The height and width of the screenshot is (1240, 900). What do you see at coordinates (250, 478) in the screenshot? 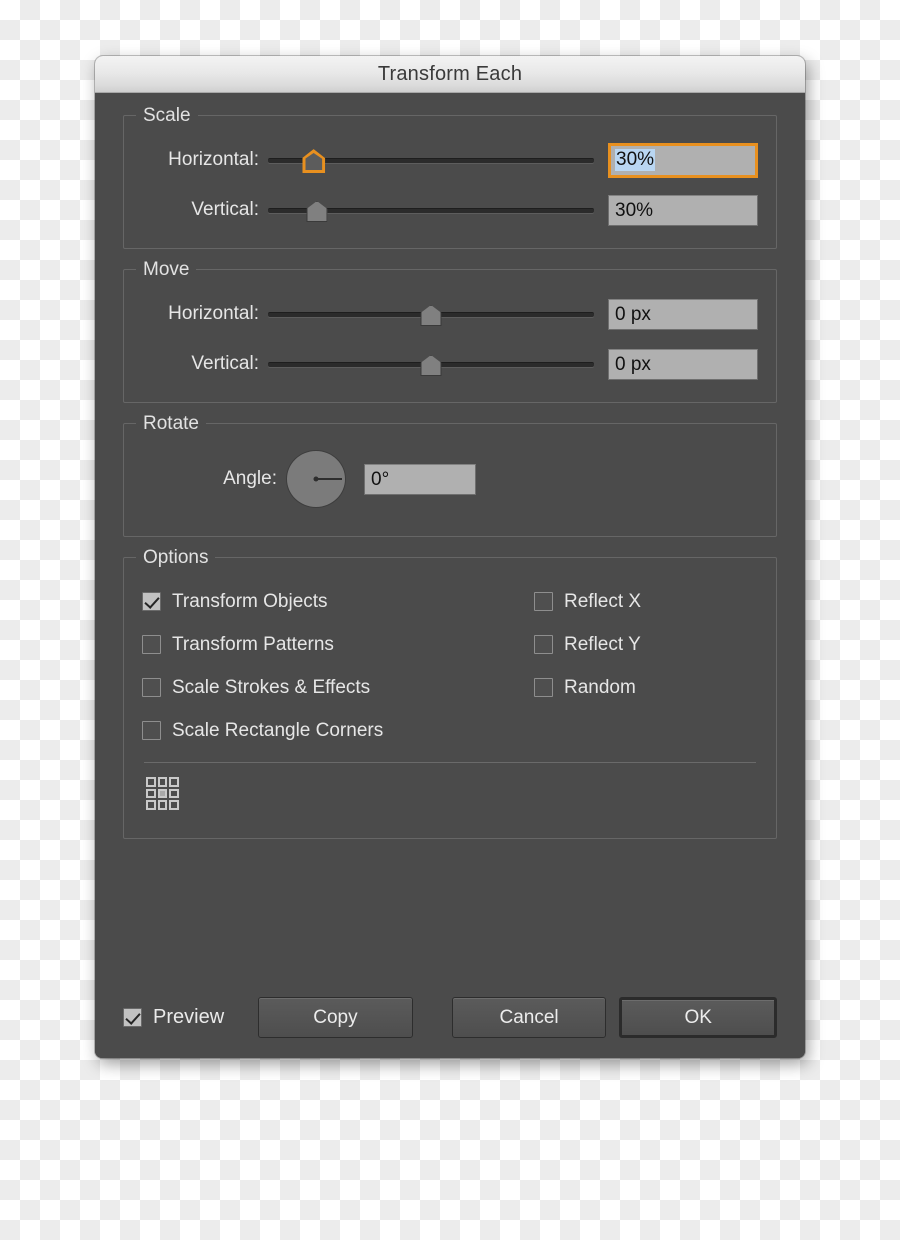
I see `rotate-angle-label: Angle:` at bounding box center [250, 478].